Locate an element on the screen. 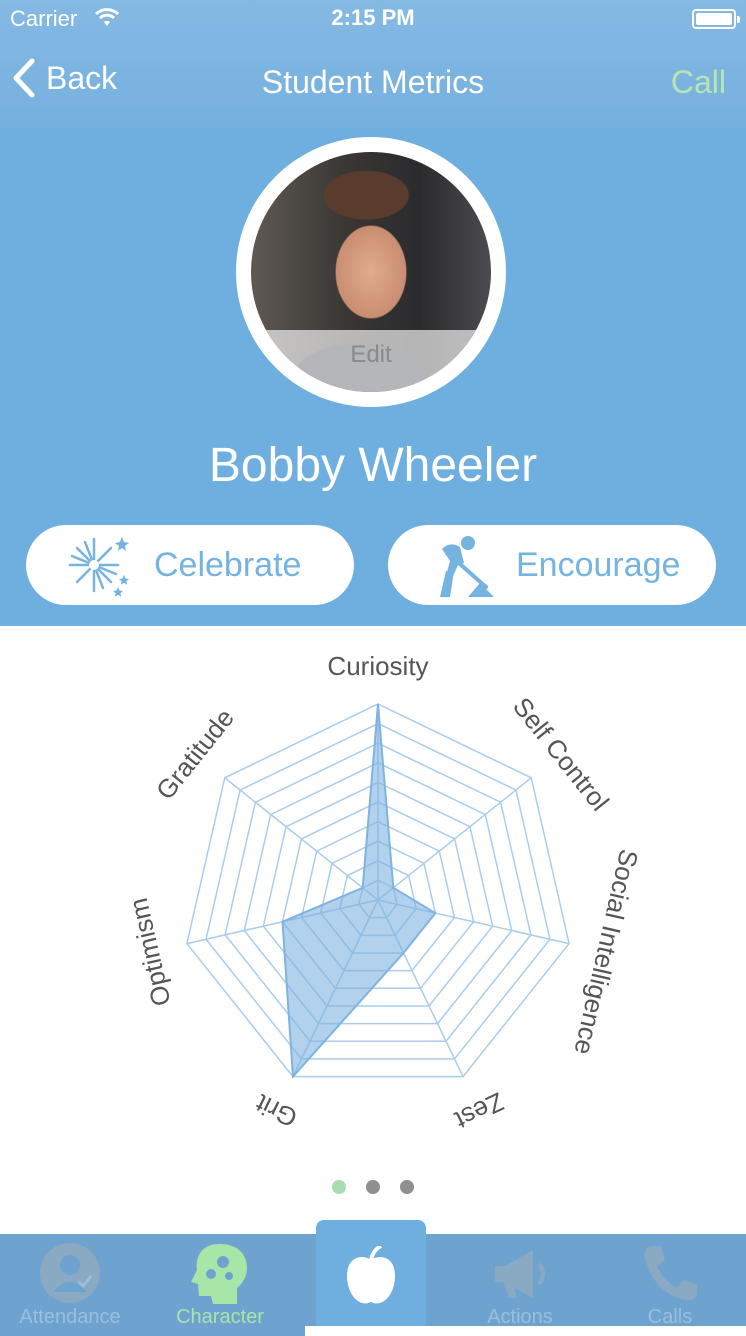 This screenshot has width=746, height=1336. axis-label-optimism: Optimism is located at coordinates (150, 952).